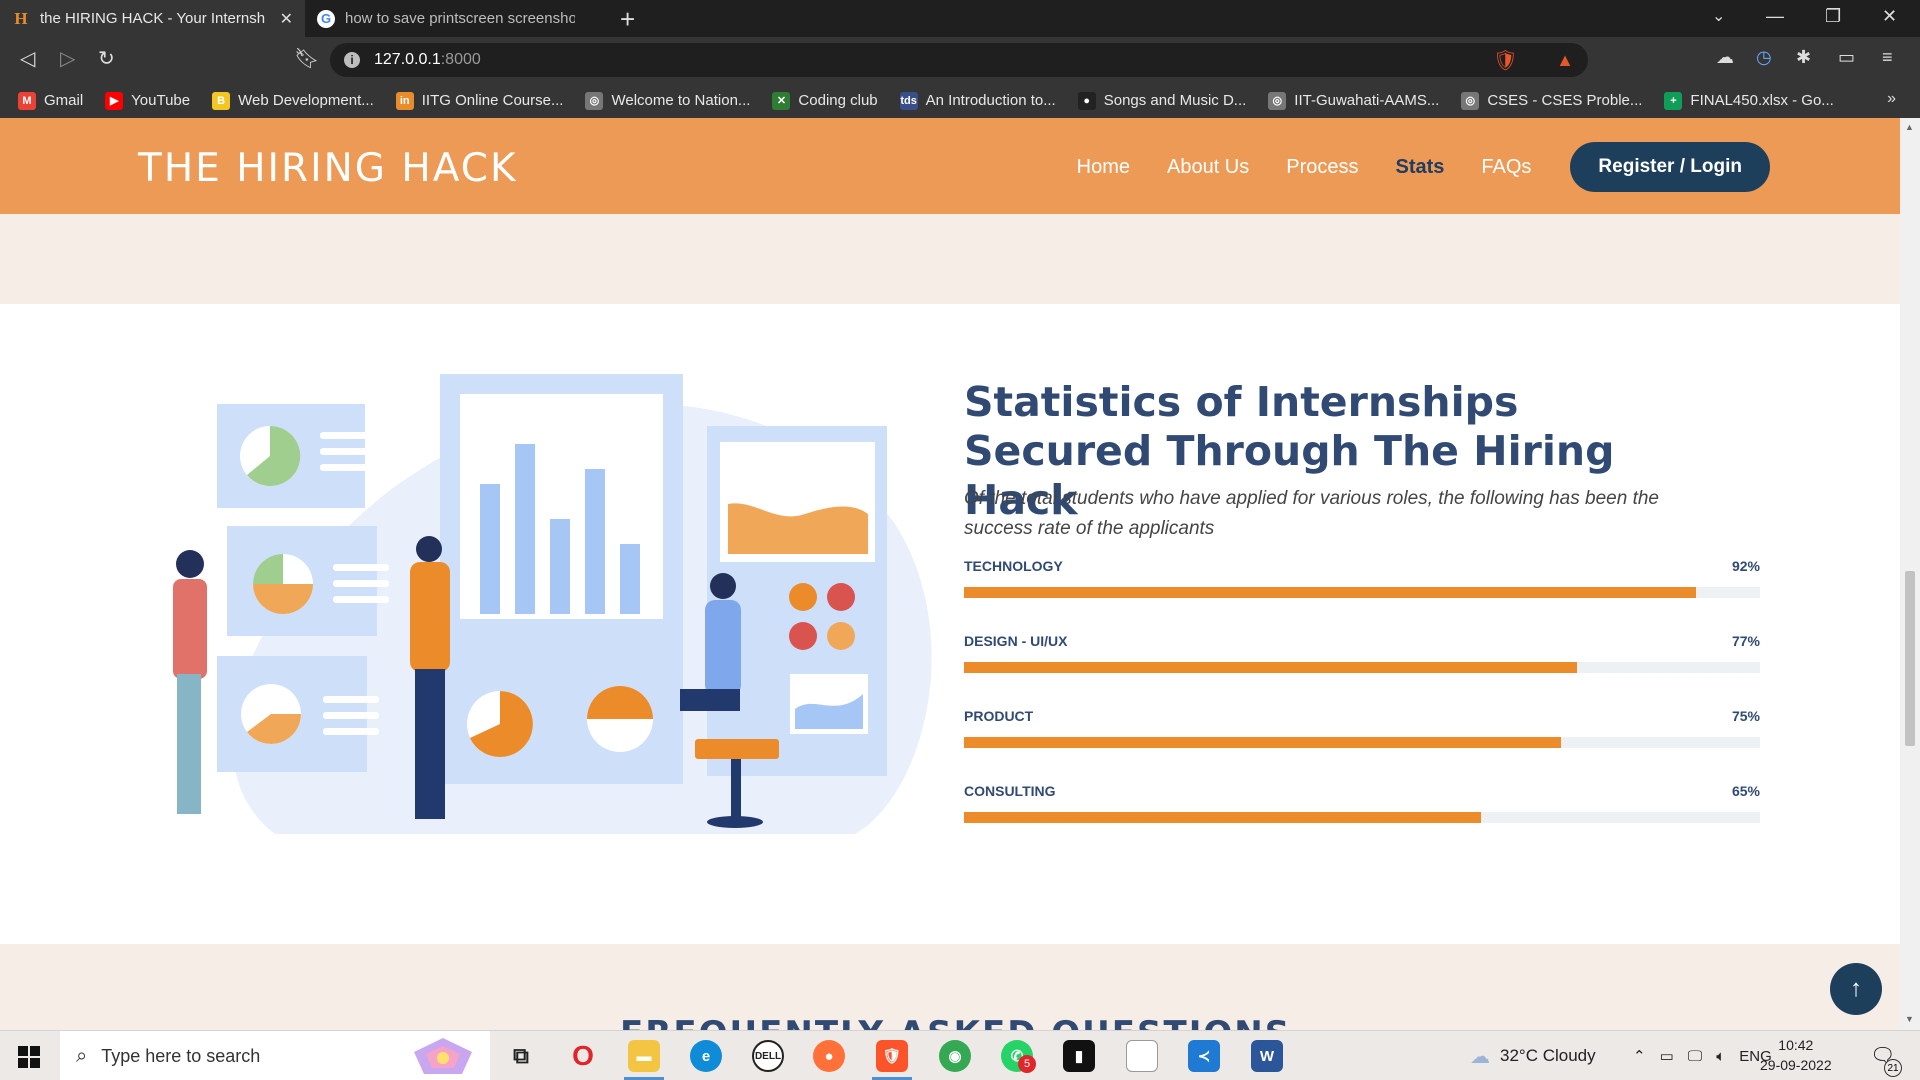 Image resolution: width=1920 pixels, height=1080 pixels. I want to click on firefox-icon: ●, so click(829, 1056).